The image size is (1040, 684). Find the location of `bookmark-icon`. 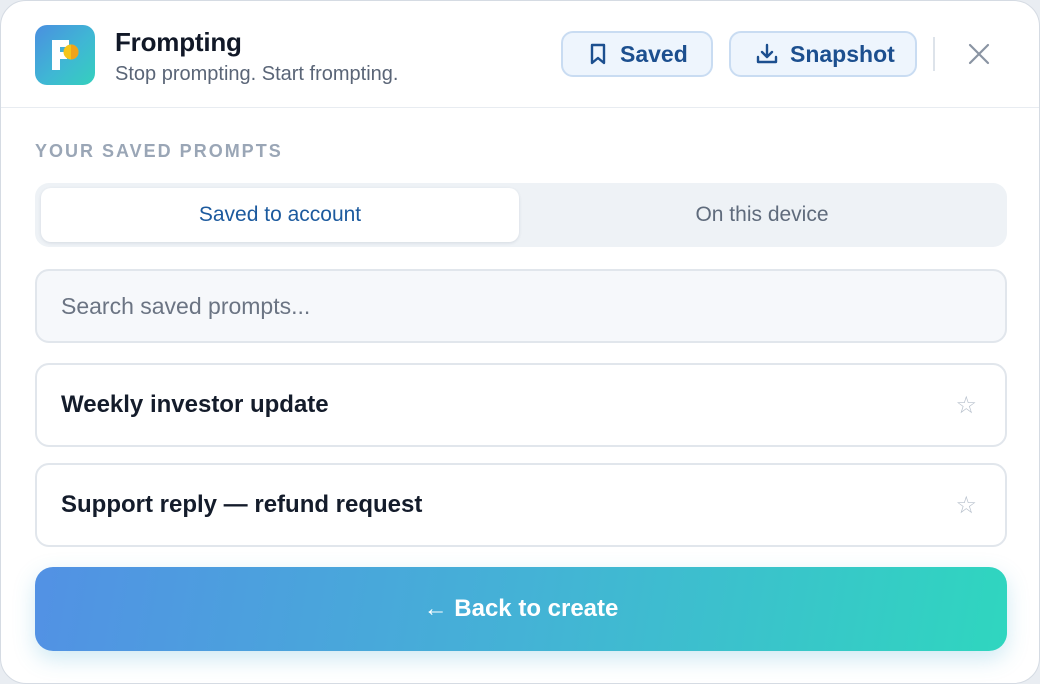

bookmark-icon is located at coordinates (598, 54).